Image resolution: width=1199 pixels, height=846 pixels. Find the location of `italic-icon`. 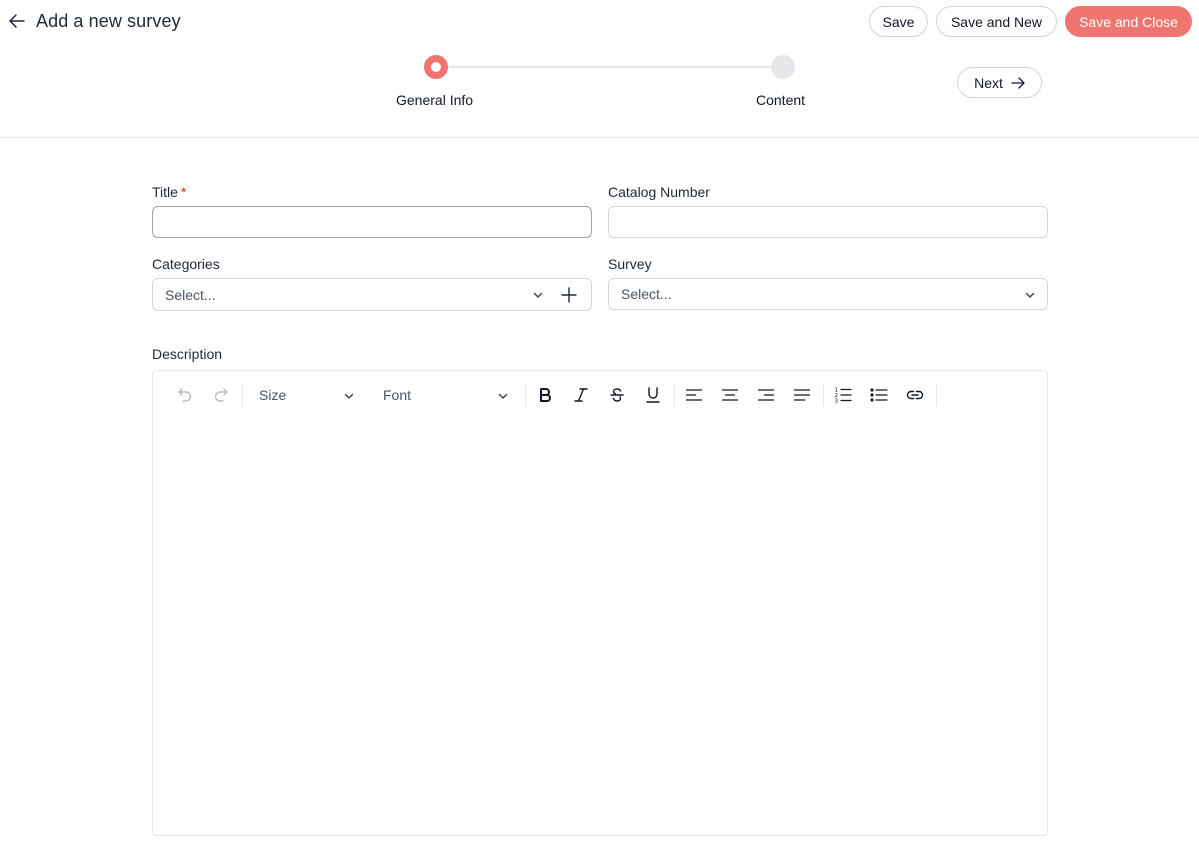

italic-icon is located at coordinates (581, 395).